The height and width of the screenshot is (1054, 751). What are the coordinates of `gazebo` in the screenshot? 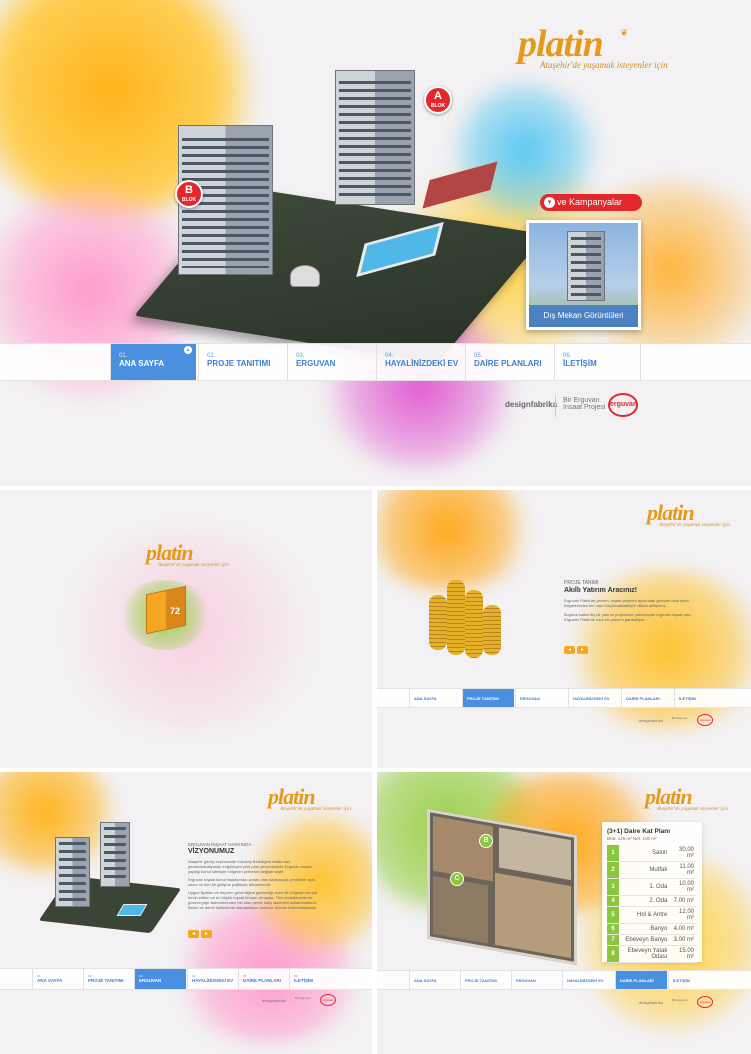 It's located at (305, 276).